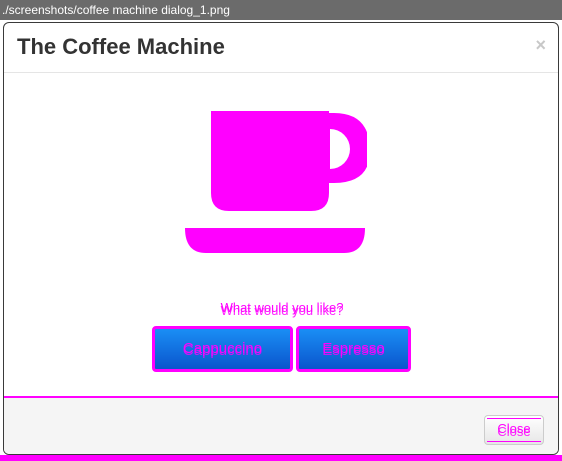 This screenshot has width=562, height=461. I want to click on dialog-header: The Coffee Machine ×, so click(281, 48).